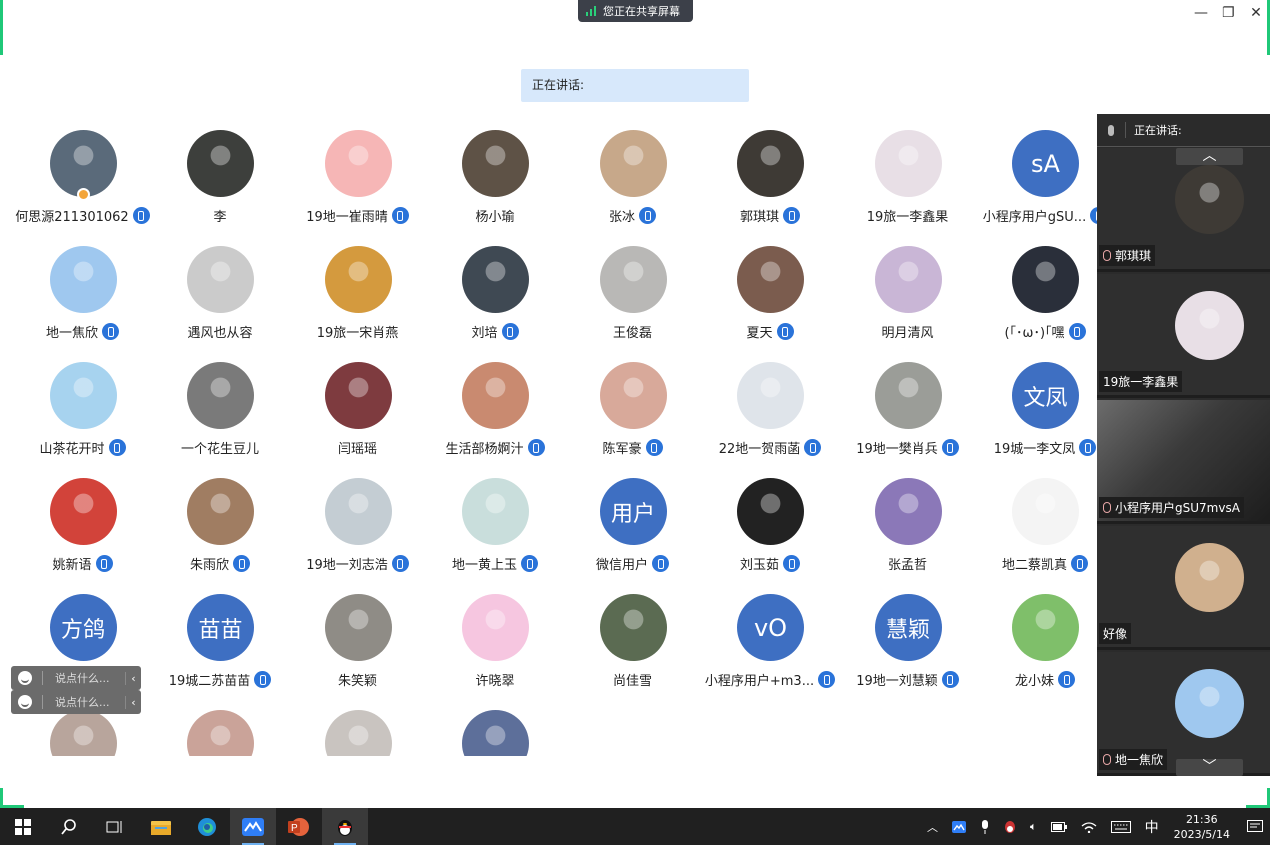  I want to click on participant-tile: 郭琪琪, so click(770, 186).